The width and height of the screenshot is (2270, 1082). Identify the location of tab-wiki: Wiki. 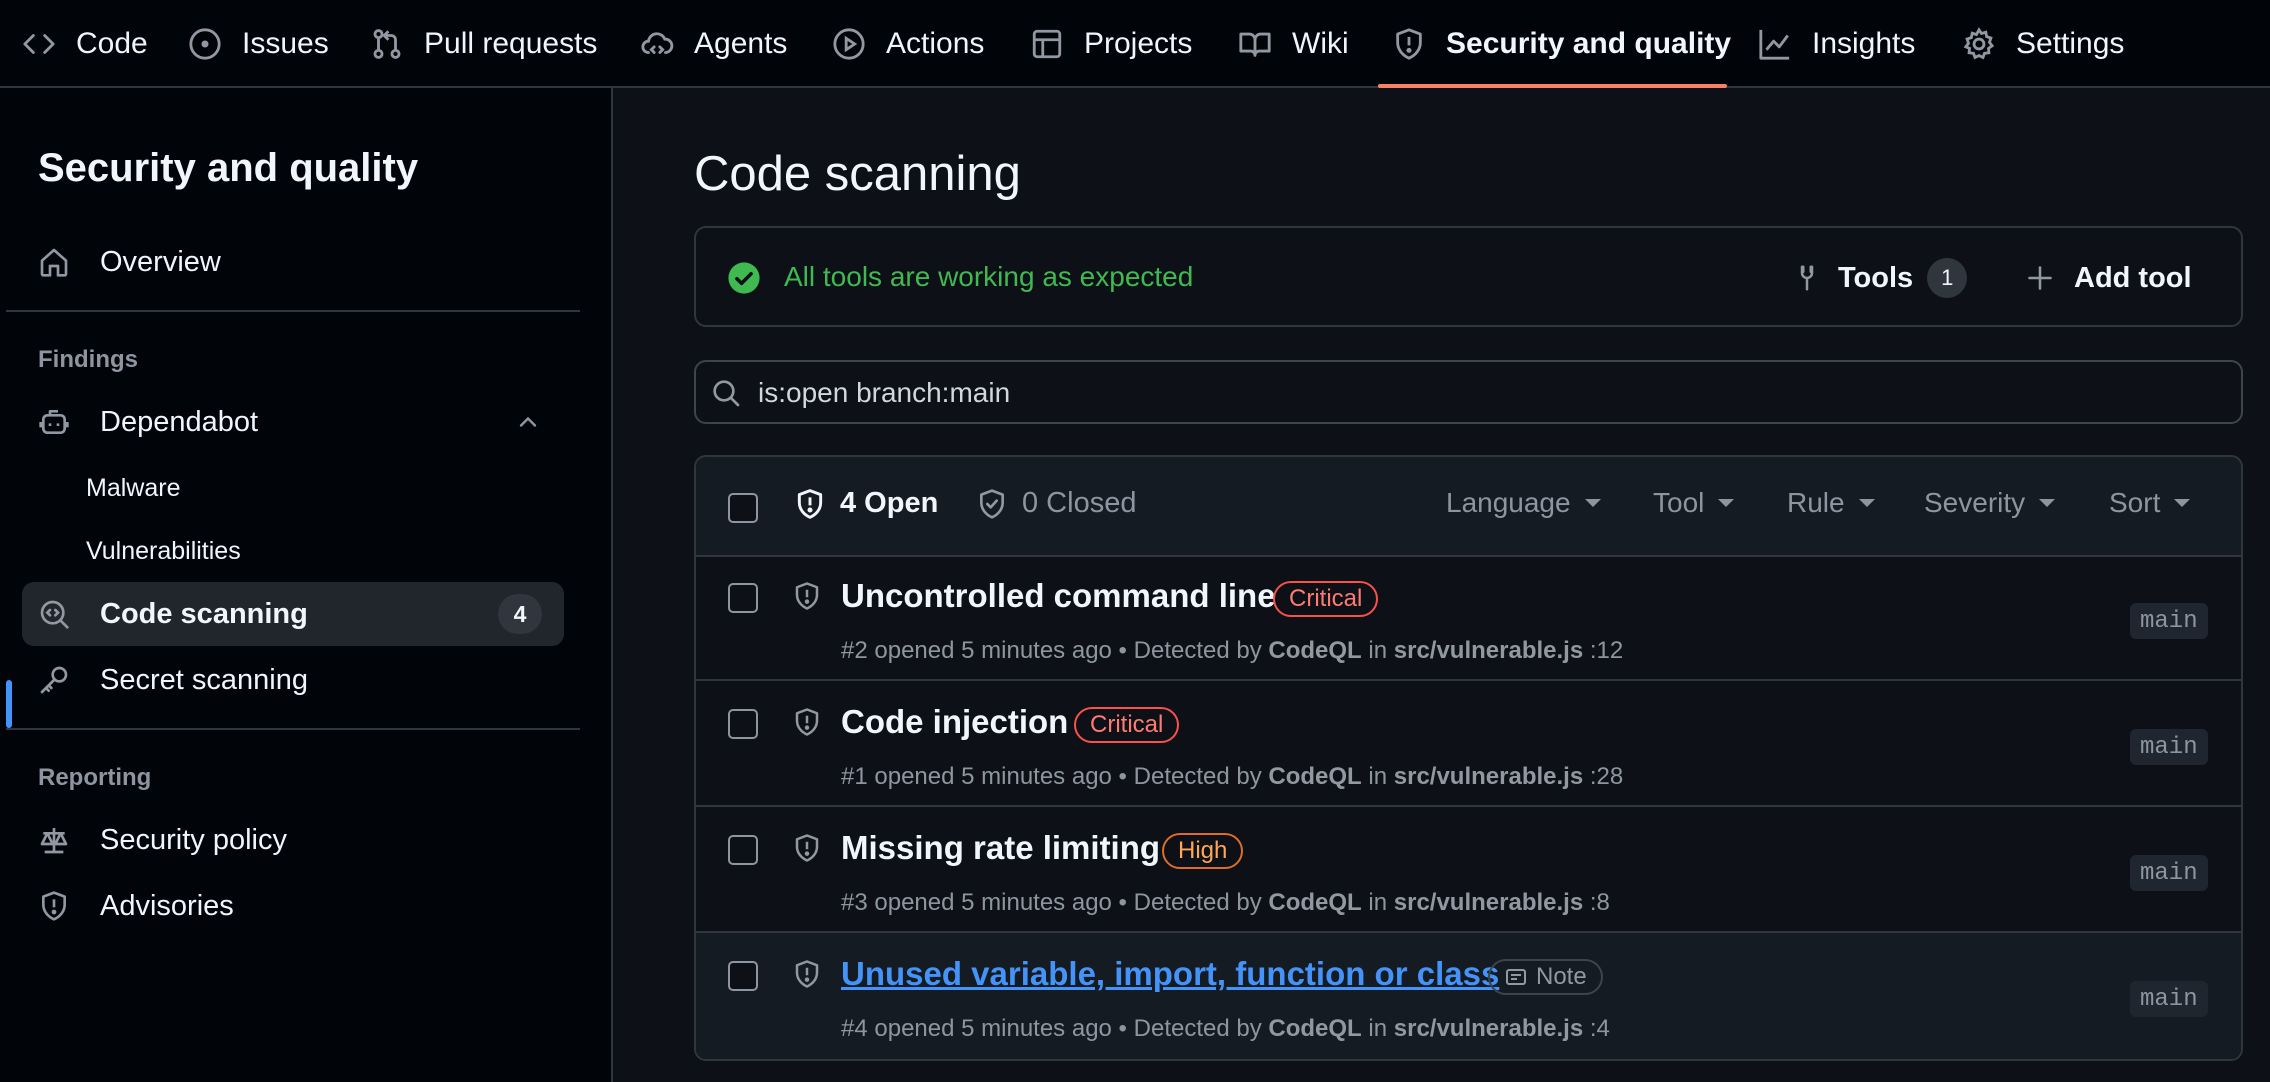
(1293, 44).